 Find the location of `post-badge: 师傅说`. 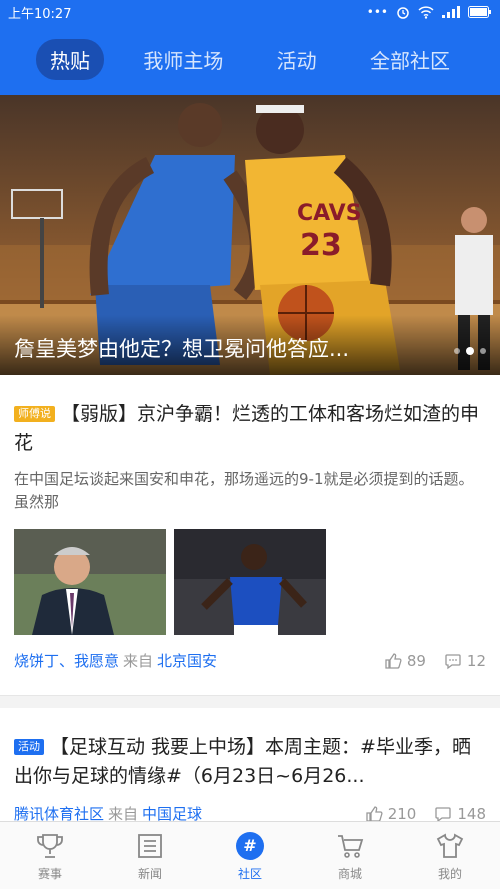

post-badge: 师傅说 is located at coordinates (34, 414).